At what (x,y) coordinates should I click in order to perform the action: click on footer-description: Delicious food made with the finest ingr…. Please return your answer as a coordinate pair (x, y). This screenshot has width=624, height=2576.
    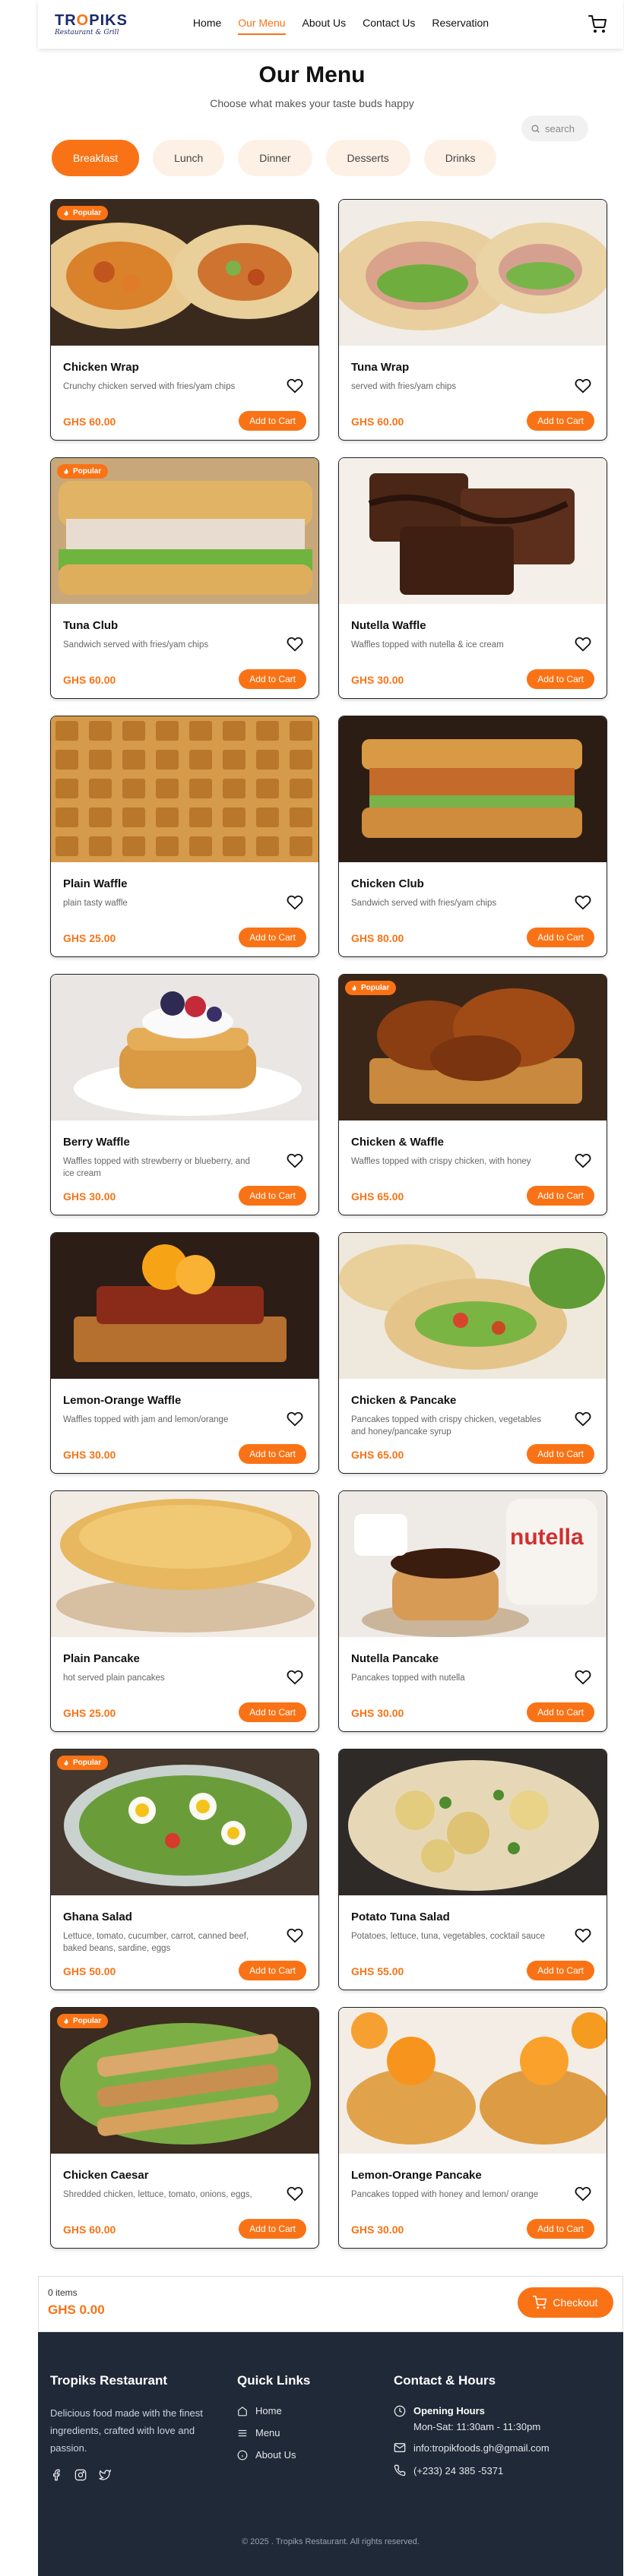
    Looking at the image, I should click on (127, 2430).